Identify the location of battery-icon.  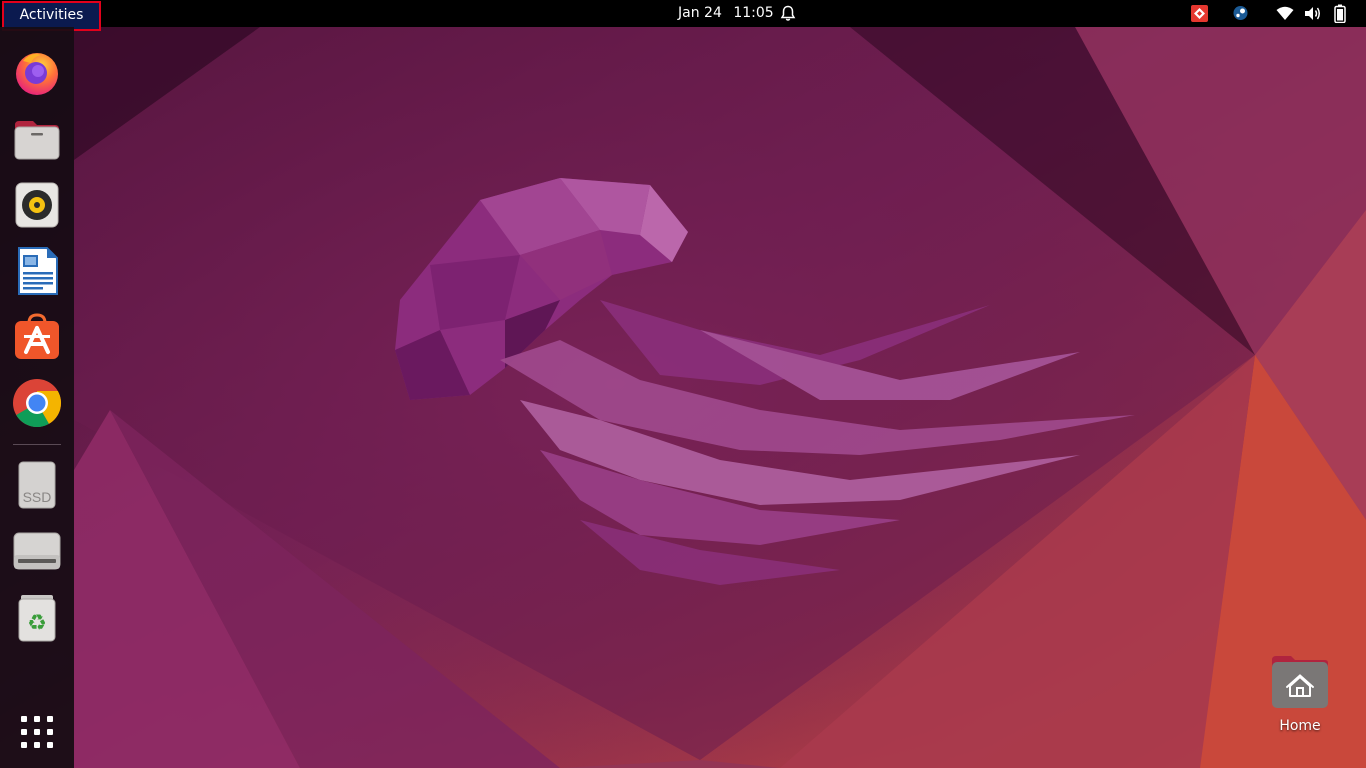
(1340, 13).